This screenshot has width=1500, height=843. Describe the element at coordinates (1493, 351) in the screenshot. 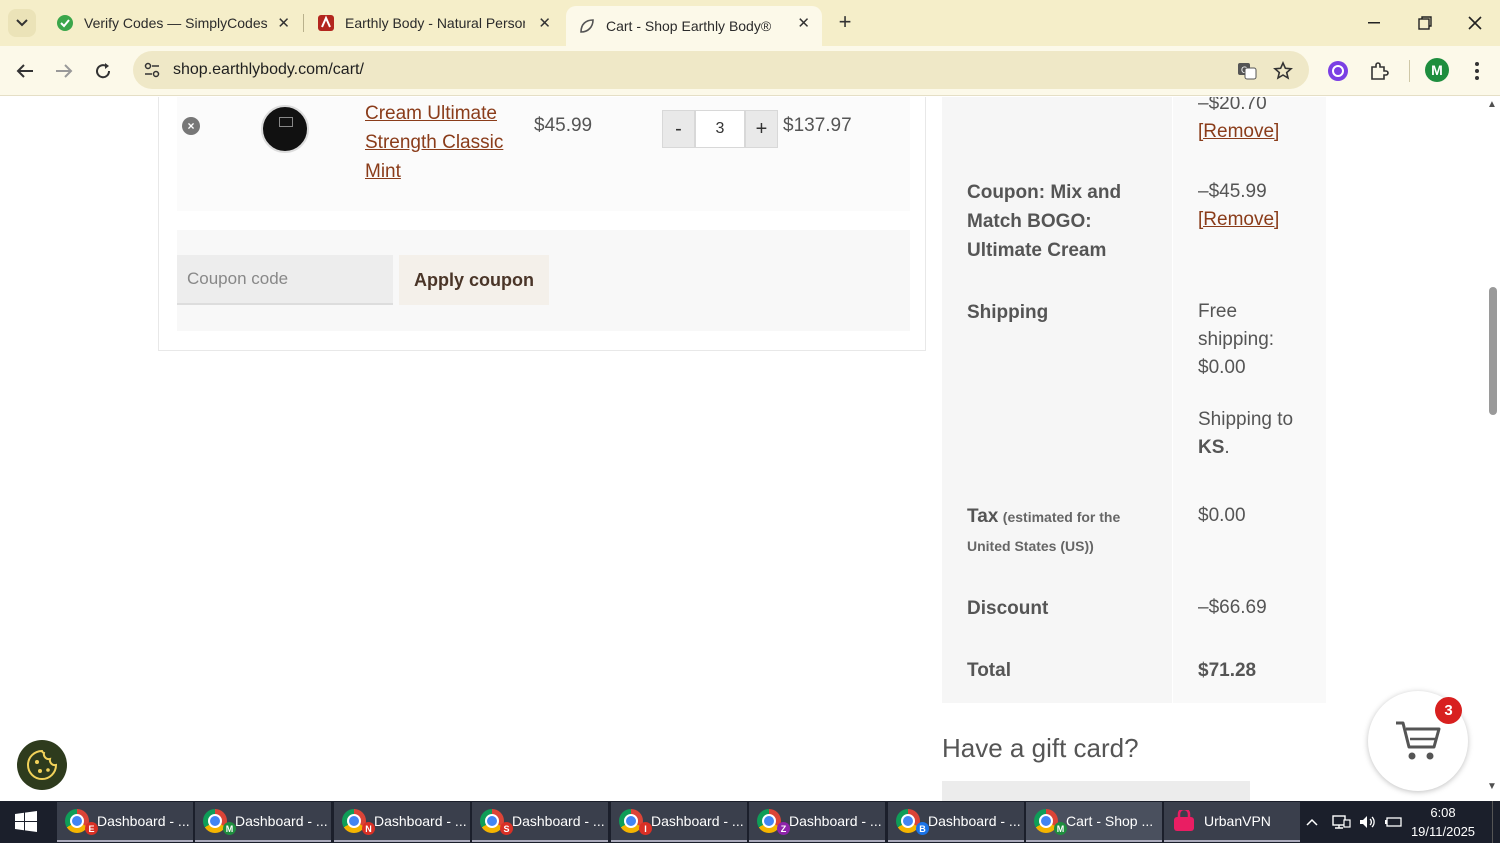

I see `scrollbar-thumb` at that location.